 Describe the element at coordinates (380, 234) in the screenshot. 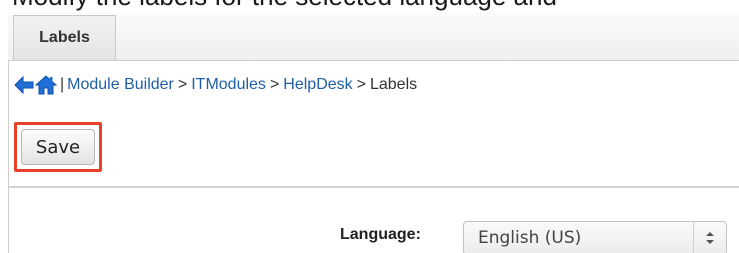

I see `language-label: Language:` at that location.